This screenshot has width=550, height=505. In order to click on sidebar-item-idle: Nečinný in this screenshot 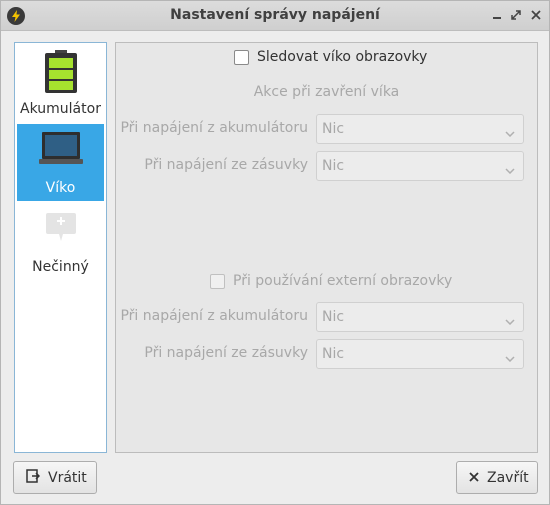, I will do `click(60, 241)`.